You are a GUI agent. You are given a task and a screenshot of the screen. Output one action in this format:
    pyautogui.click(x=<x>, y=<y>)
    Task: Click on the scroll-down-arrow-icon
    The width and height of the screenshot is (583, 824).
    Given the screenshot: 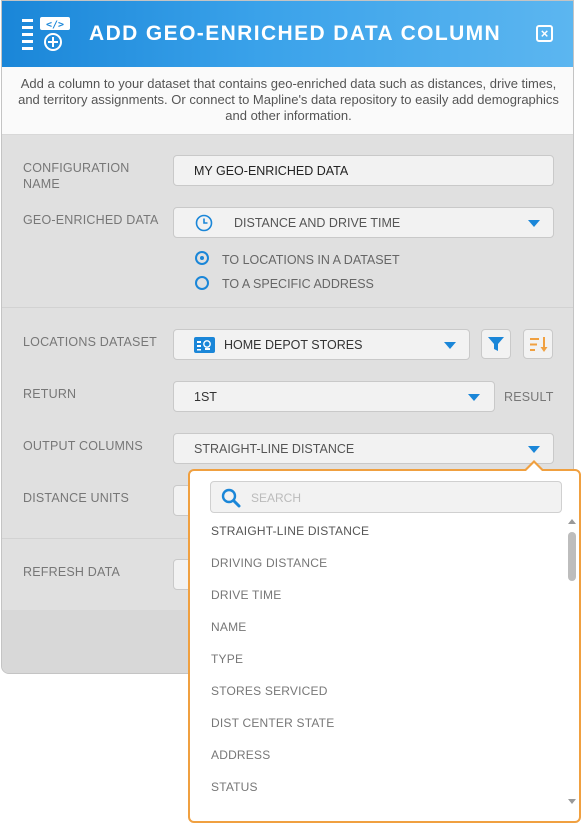 What is the action you would take?
    pyautogui.click(x=572, y=801)
    